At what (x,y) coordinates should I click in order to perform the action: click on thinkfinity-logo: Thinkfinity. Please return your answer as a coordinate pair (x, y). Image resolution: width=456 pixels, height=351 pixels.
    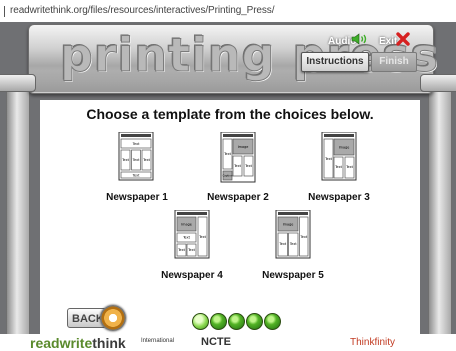
    Looking at the image, I should click on (372, 342).